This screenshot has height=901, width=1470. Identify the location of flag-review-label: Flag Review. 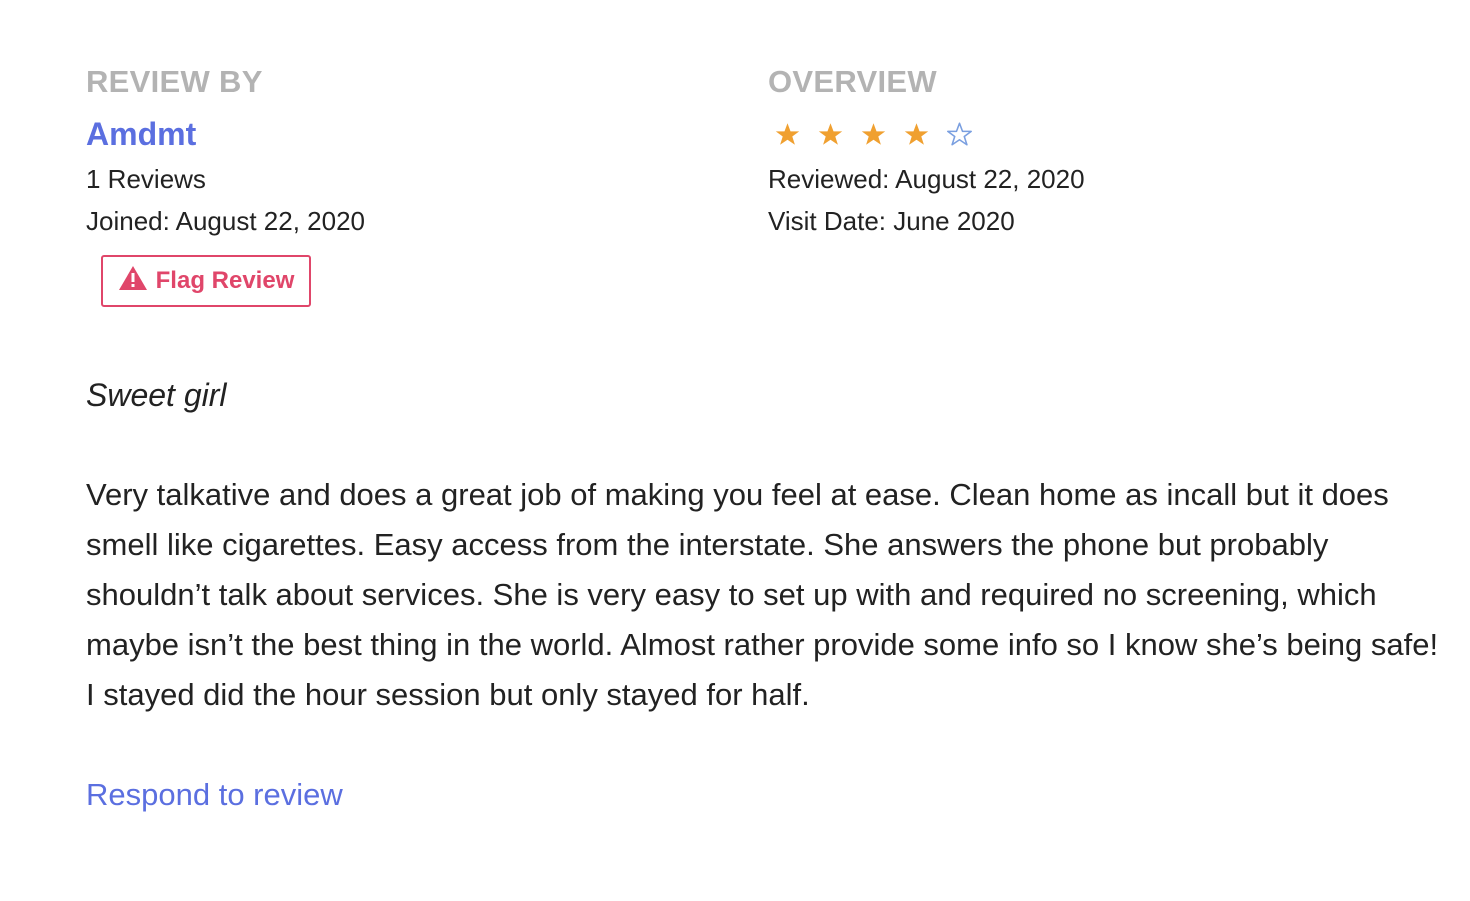
(225, 280).